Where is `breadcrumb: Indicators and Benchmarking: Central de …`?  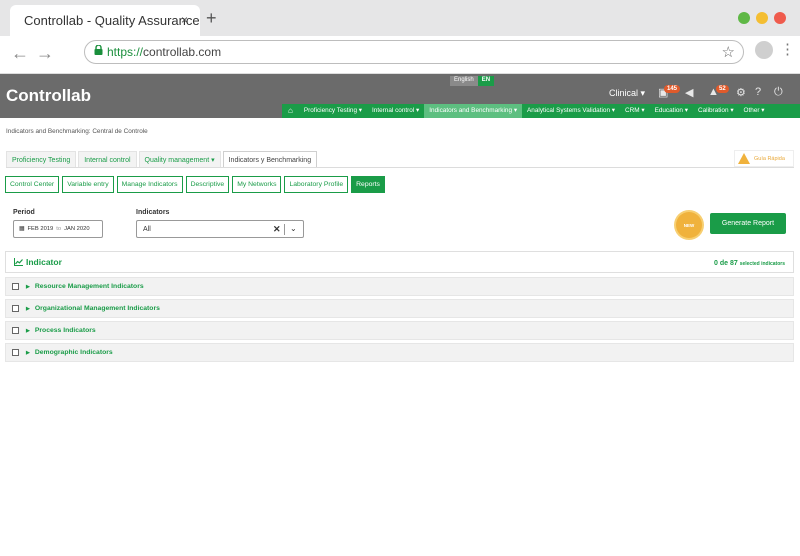 breadcrumb: Indicators and Benchmarking: Central de … is located at coordinates (77, 131).